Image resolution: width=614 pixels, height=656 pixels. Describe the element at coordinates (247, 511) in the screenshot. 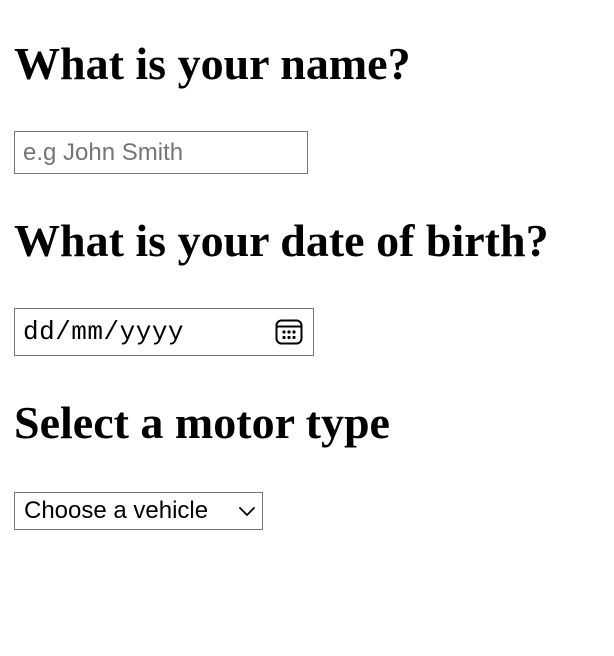

I see `chevron-down-icon` at that location.